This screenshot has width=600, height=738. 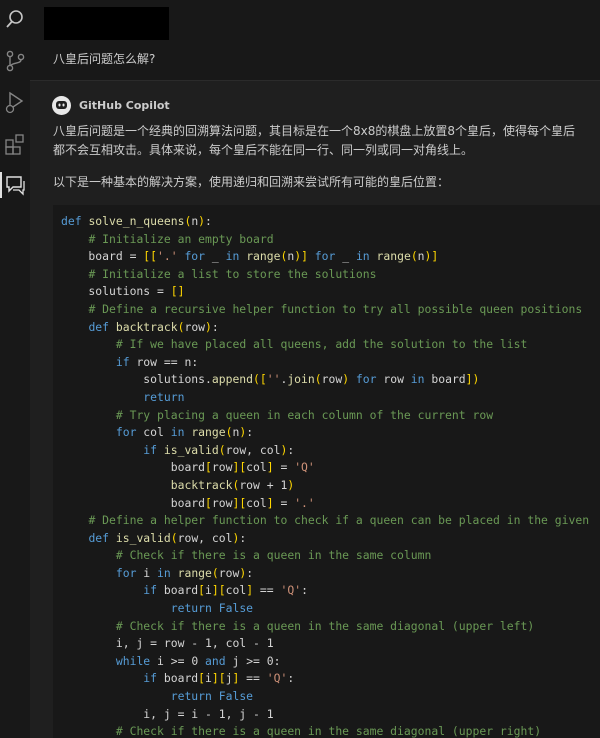 I want to click on user-message: 八皇后问题怎么解?, so click(x=104, y=59).